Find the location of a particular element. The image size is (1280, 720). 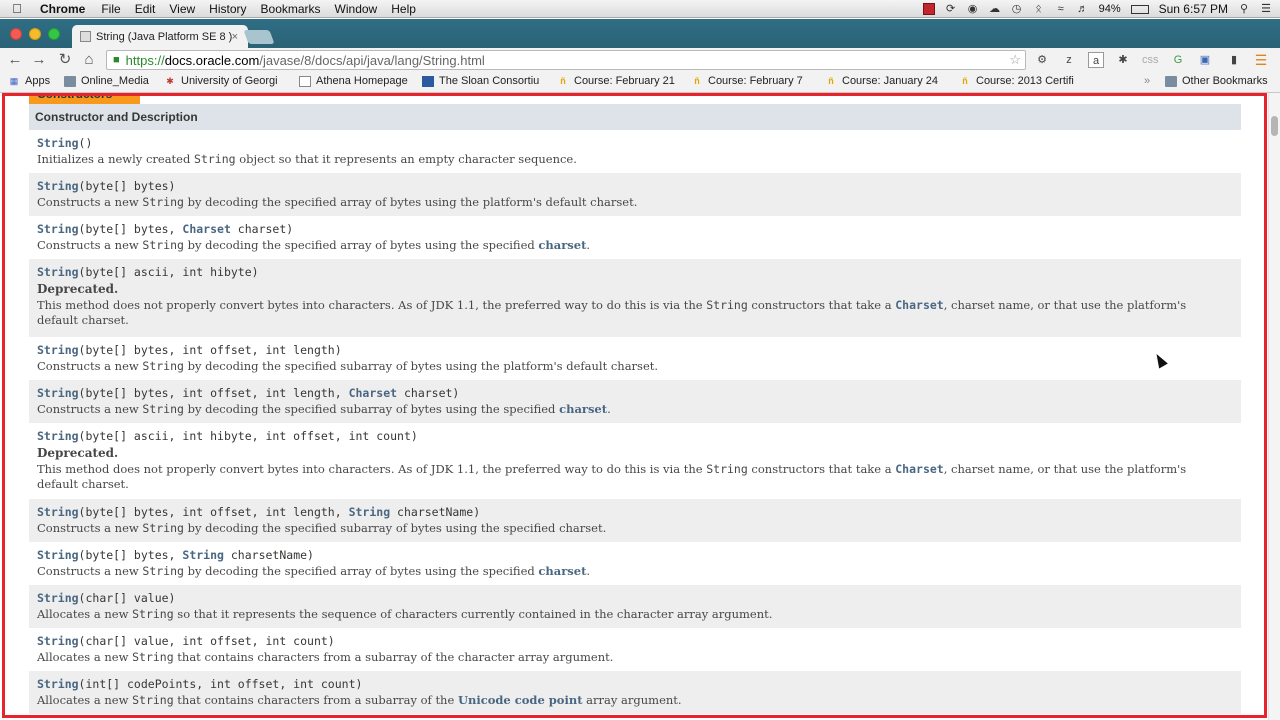

bookmark-label: Course: January 24 is located at coordinates (890, 81).